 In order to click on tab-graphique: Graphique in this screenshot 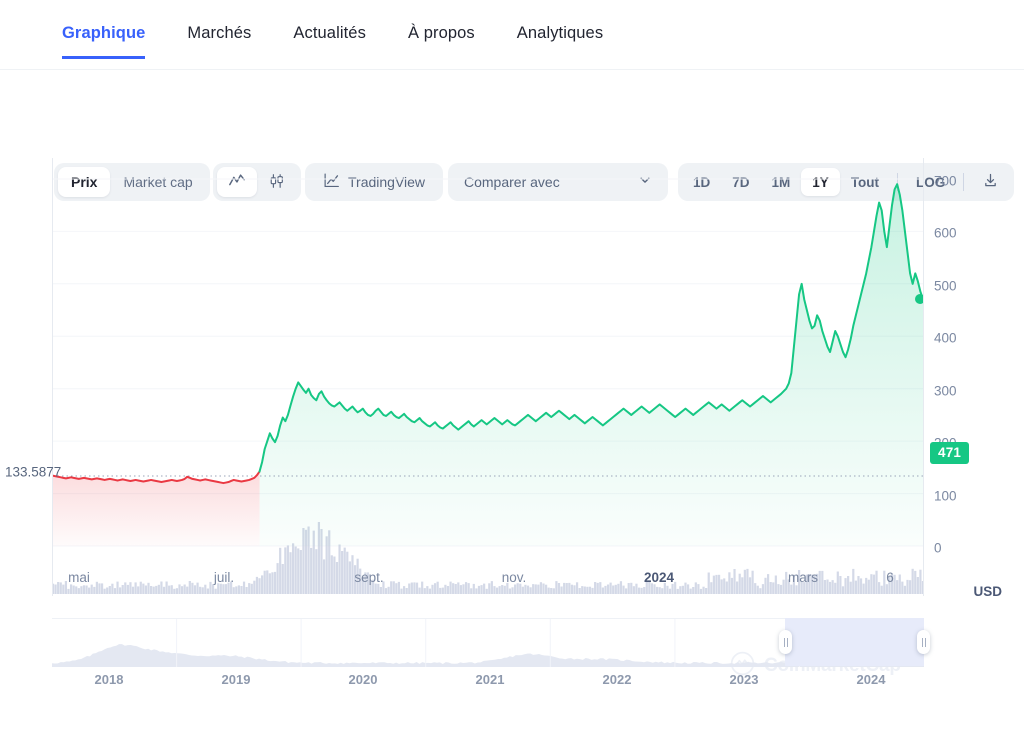, I will do `click(104, 41)`.